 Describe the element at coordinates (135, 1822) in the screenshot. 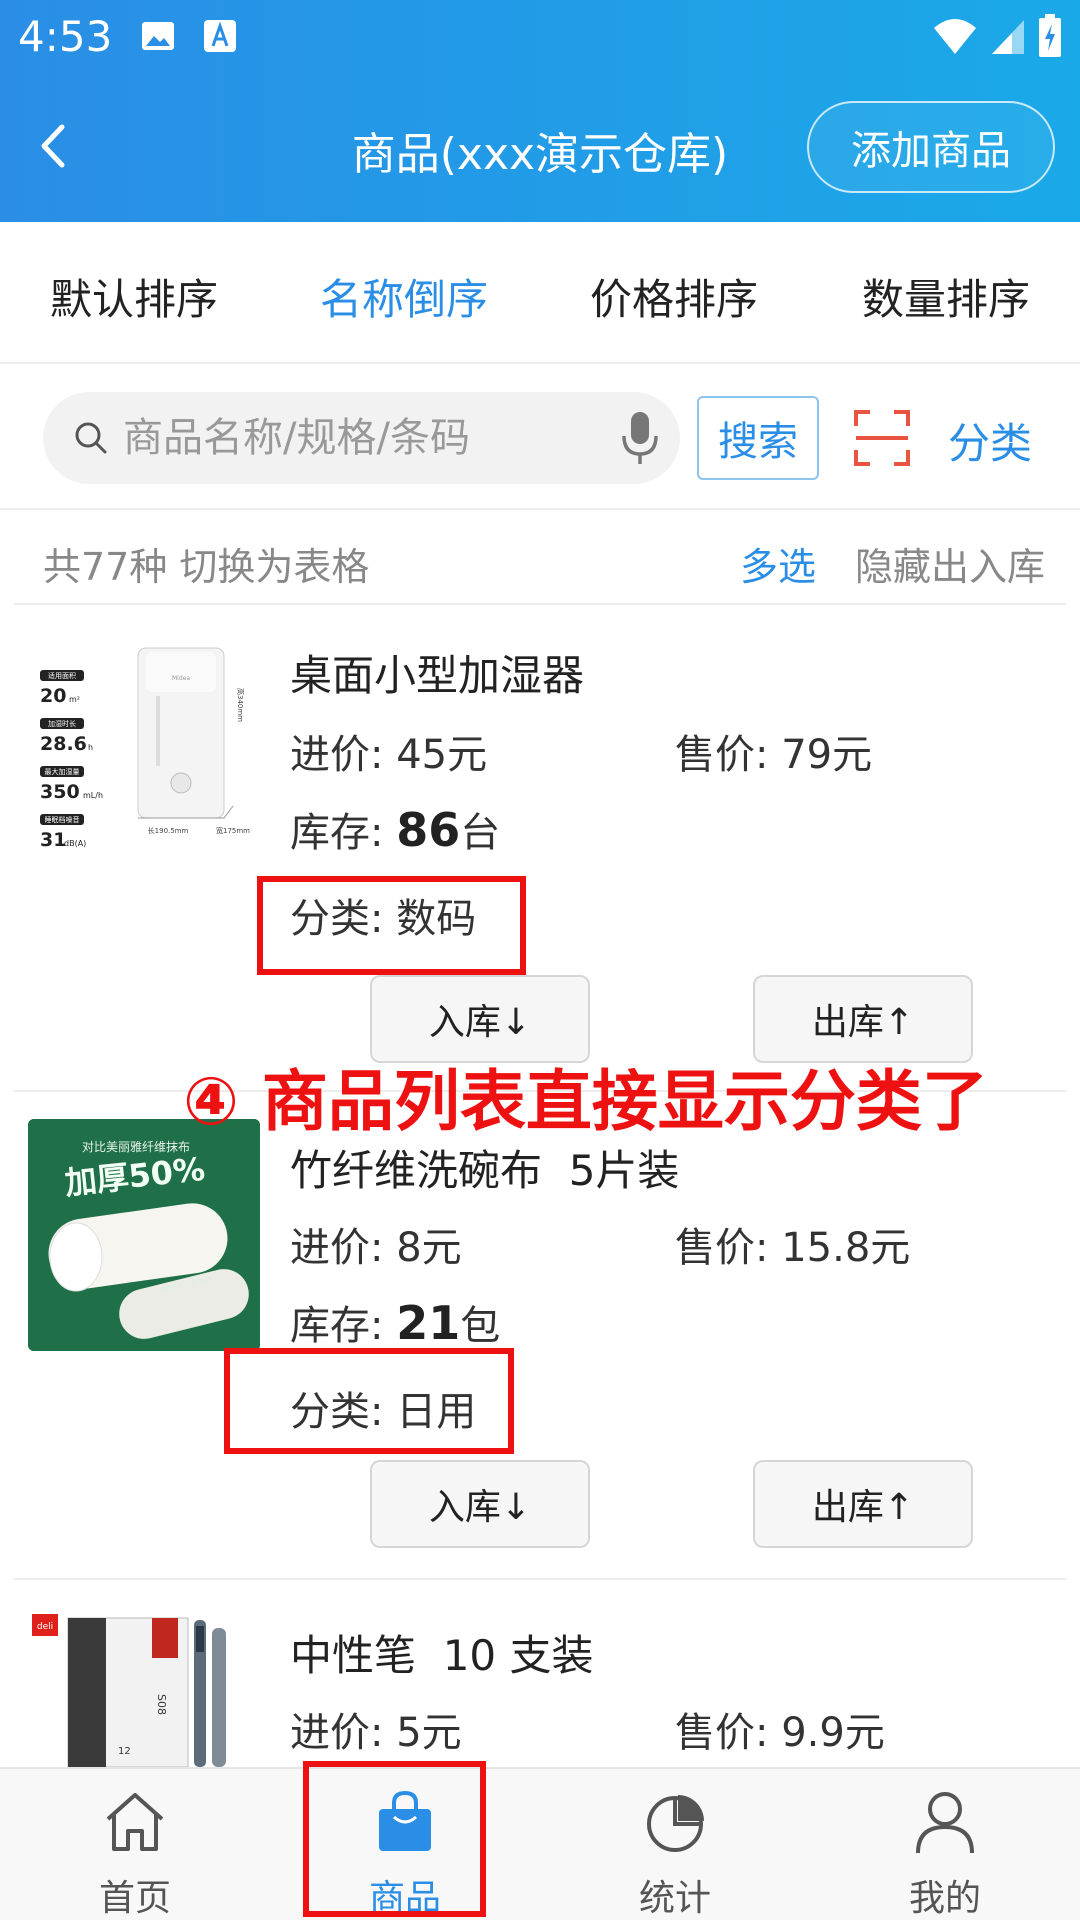

I see `home-icon` at that location.